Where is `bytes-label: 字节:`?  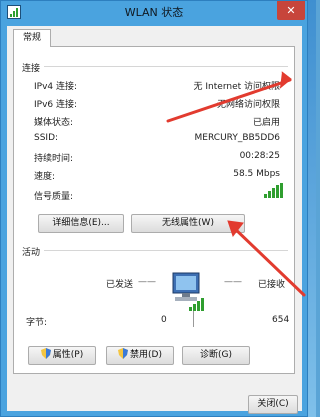 bytes-label: 字节: is located at coordinates (37, 323).